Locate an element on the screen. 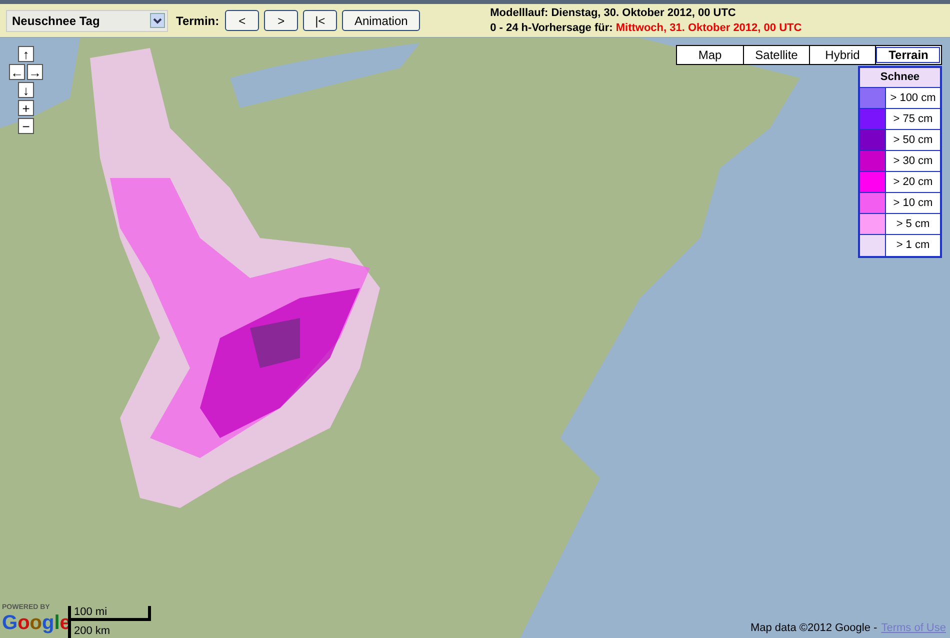  pan-button: ← is located at coordinates (17, 72).